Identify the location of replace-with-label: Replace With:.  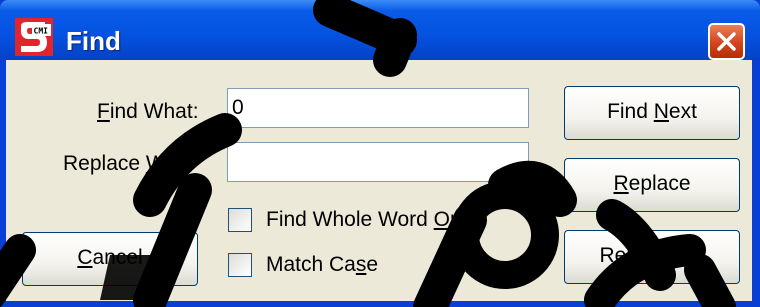
(128, 163).